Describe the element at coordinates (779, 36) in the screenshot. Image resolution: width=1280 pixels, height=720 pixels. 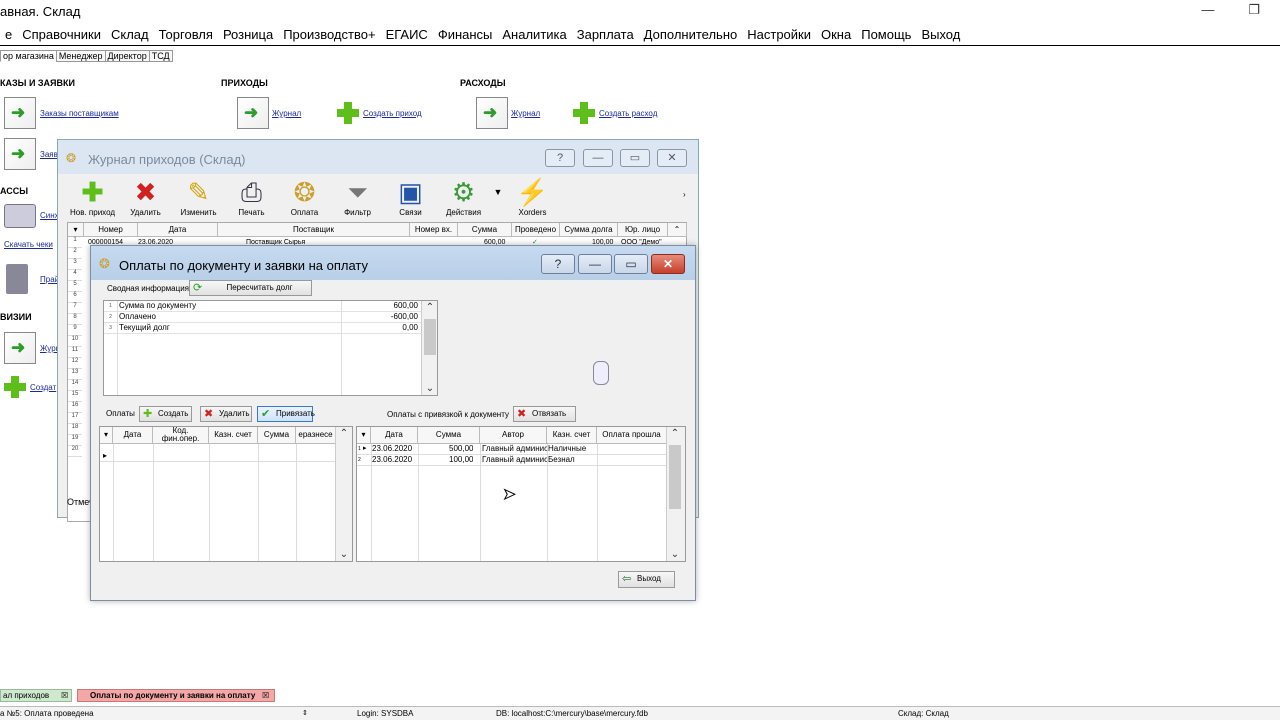
I see `menu-item-settings: Настройки` at that location.